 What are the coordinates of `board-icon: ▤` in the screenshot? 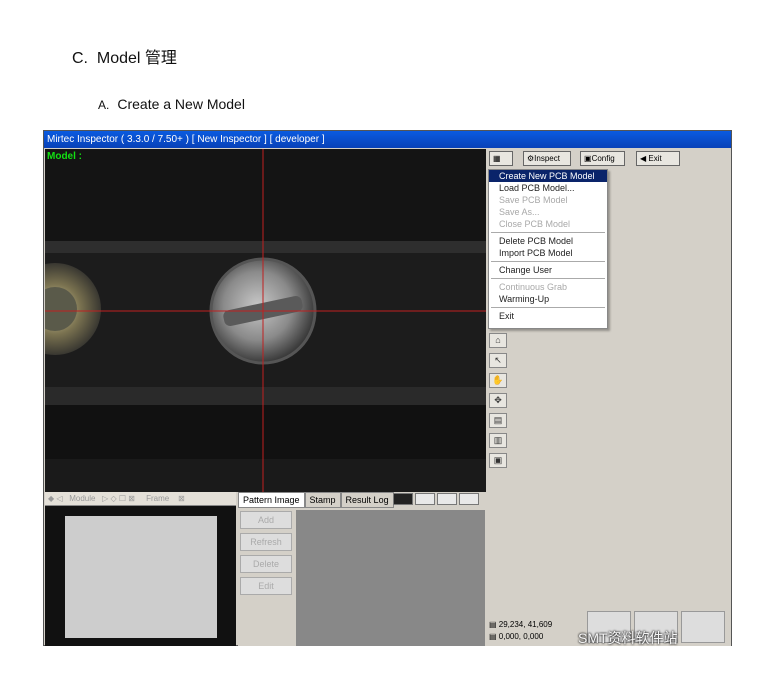 It's located at (498, 420).